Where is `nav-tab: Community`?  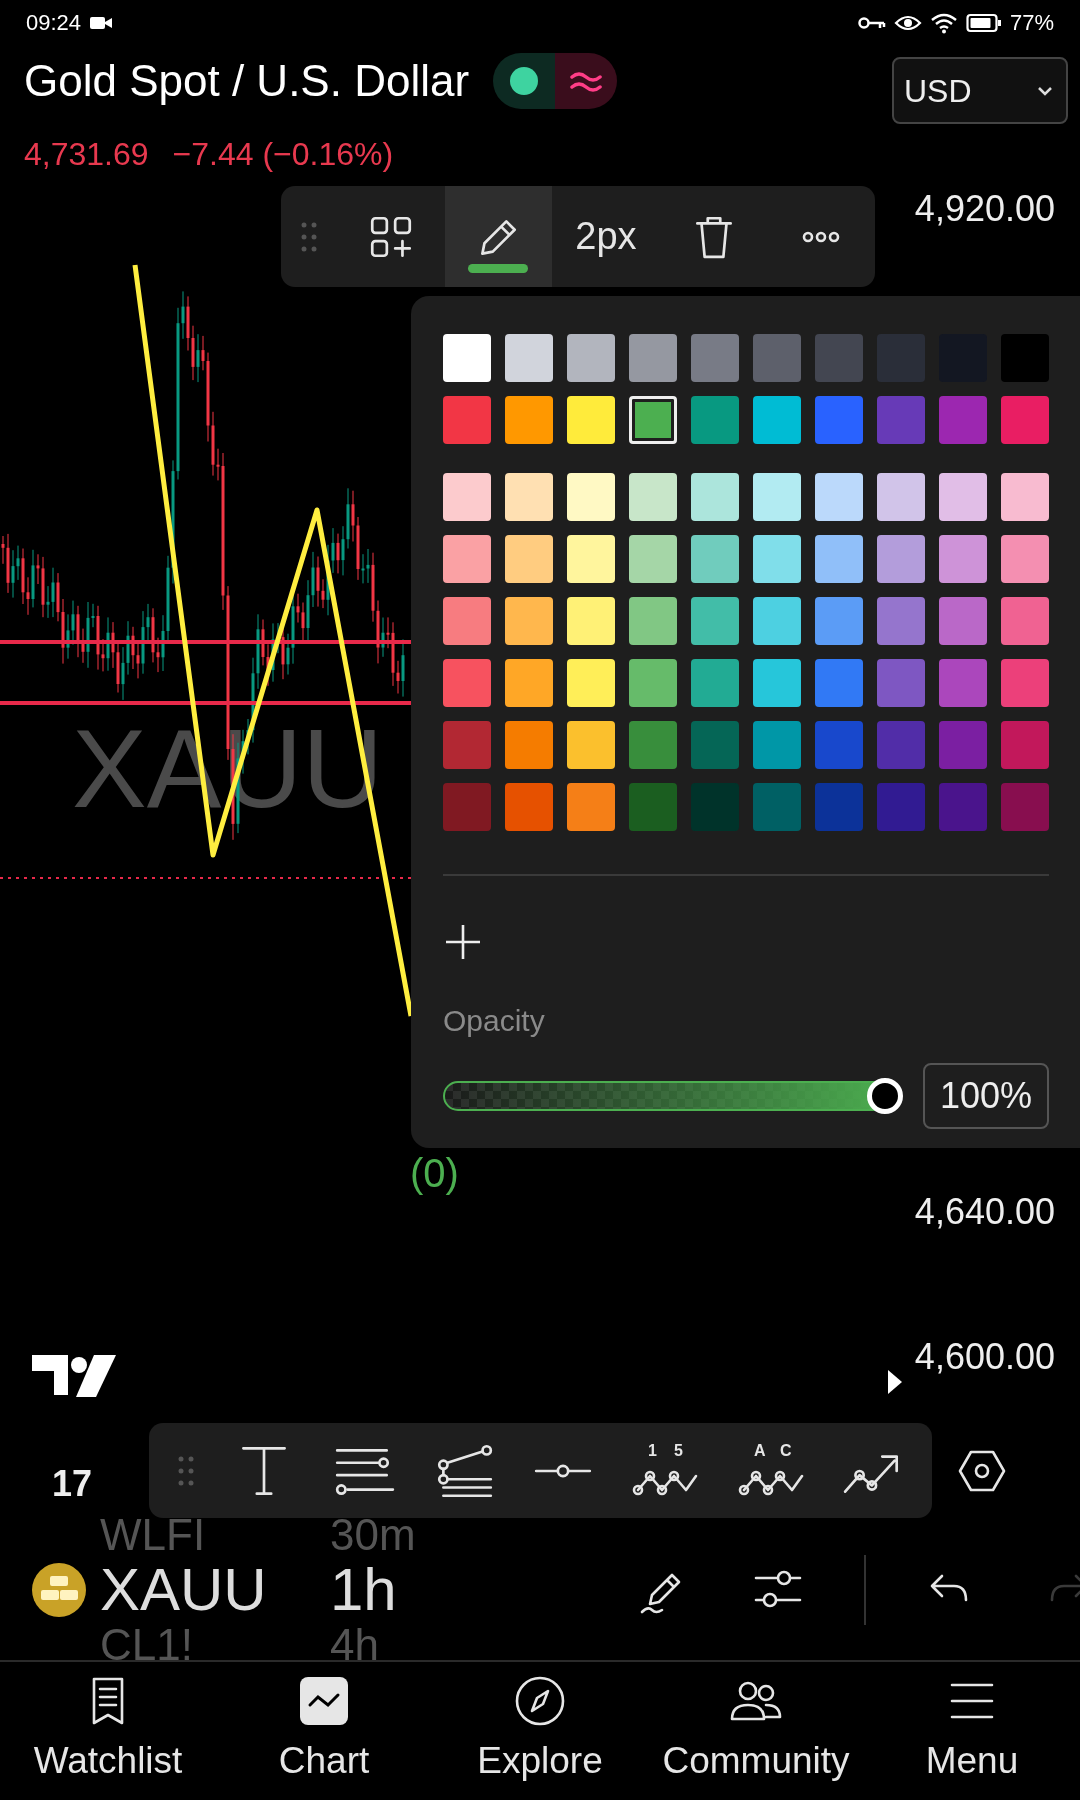
nav-tab: Community is located at coordinates (756, 1731).